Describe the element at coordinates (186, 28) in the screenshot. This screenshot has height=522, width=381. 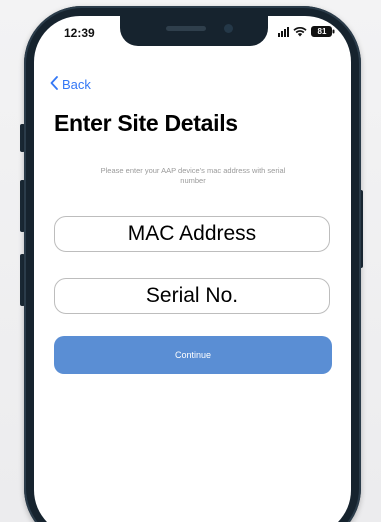
I see `earpiece-speaker` at that location.